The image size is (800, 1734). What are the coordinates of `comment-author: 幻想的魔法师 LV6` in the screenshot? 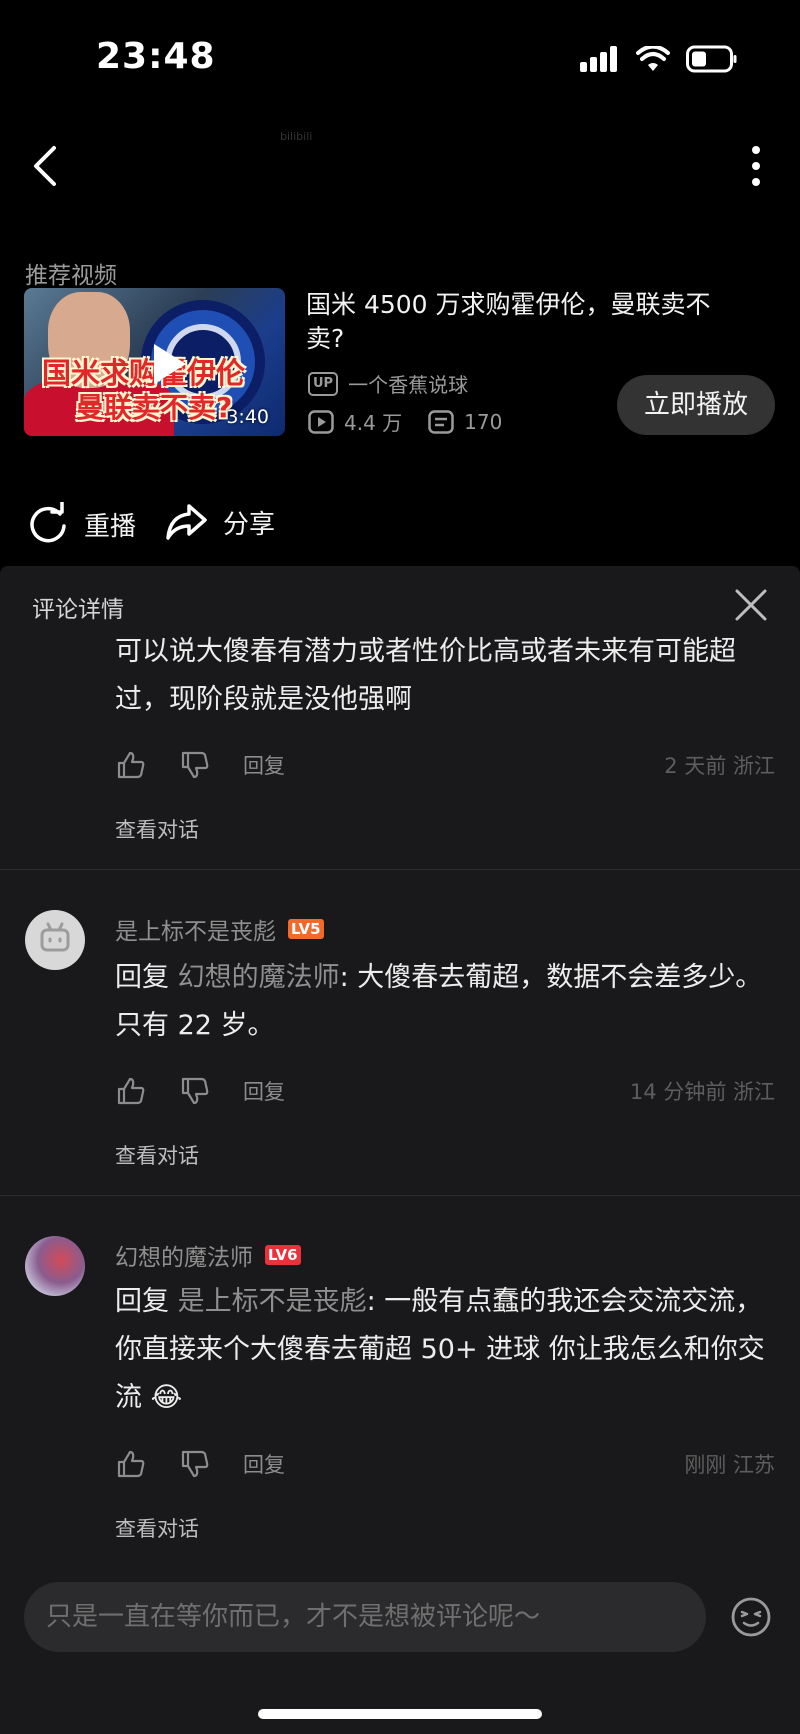 It's located at (208, 1255).